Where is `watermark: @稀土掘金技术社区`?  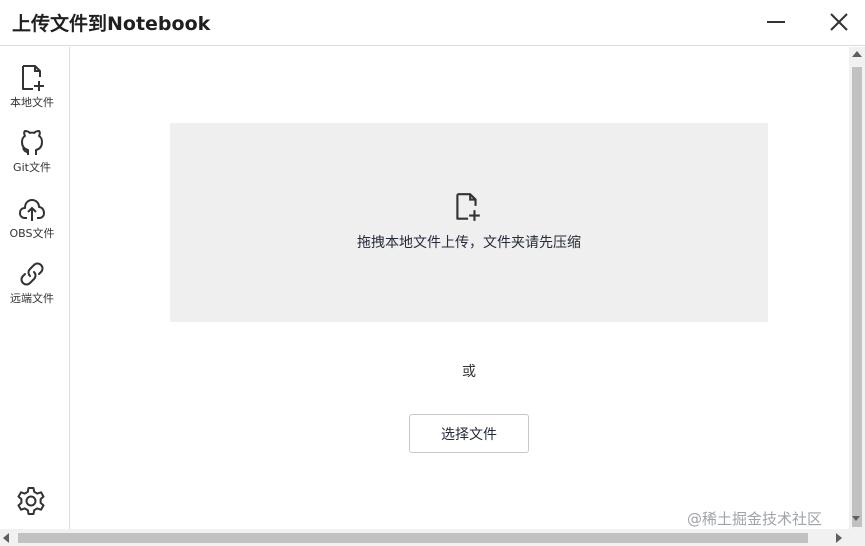 watermark: @稀土掘金技术社区 is located at coordinates (755, 519).